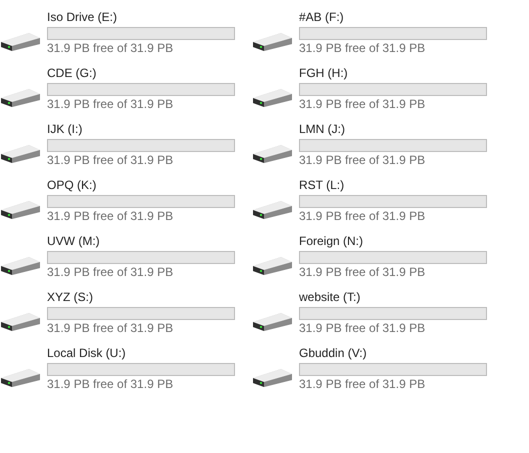 The image size is (529, 453). I want to click on drive-name: Gbuddin (V:), so click(393, 353).